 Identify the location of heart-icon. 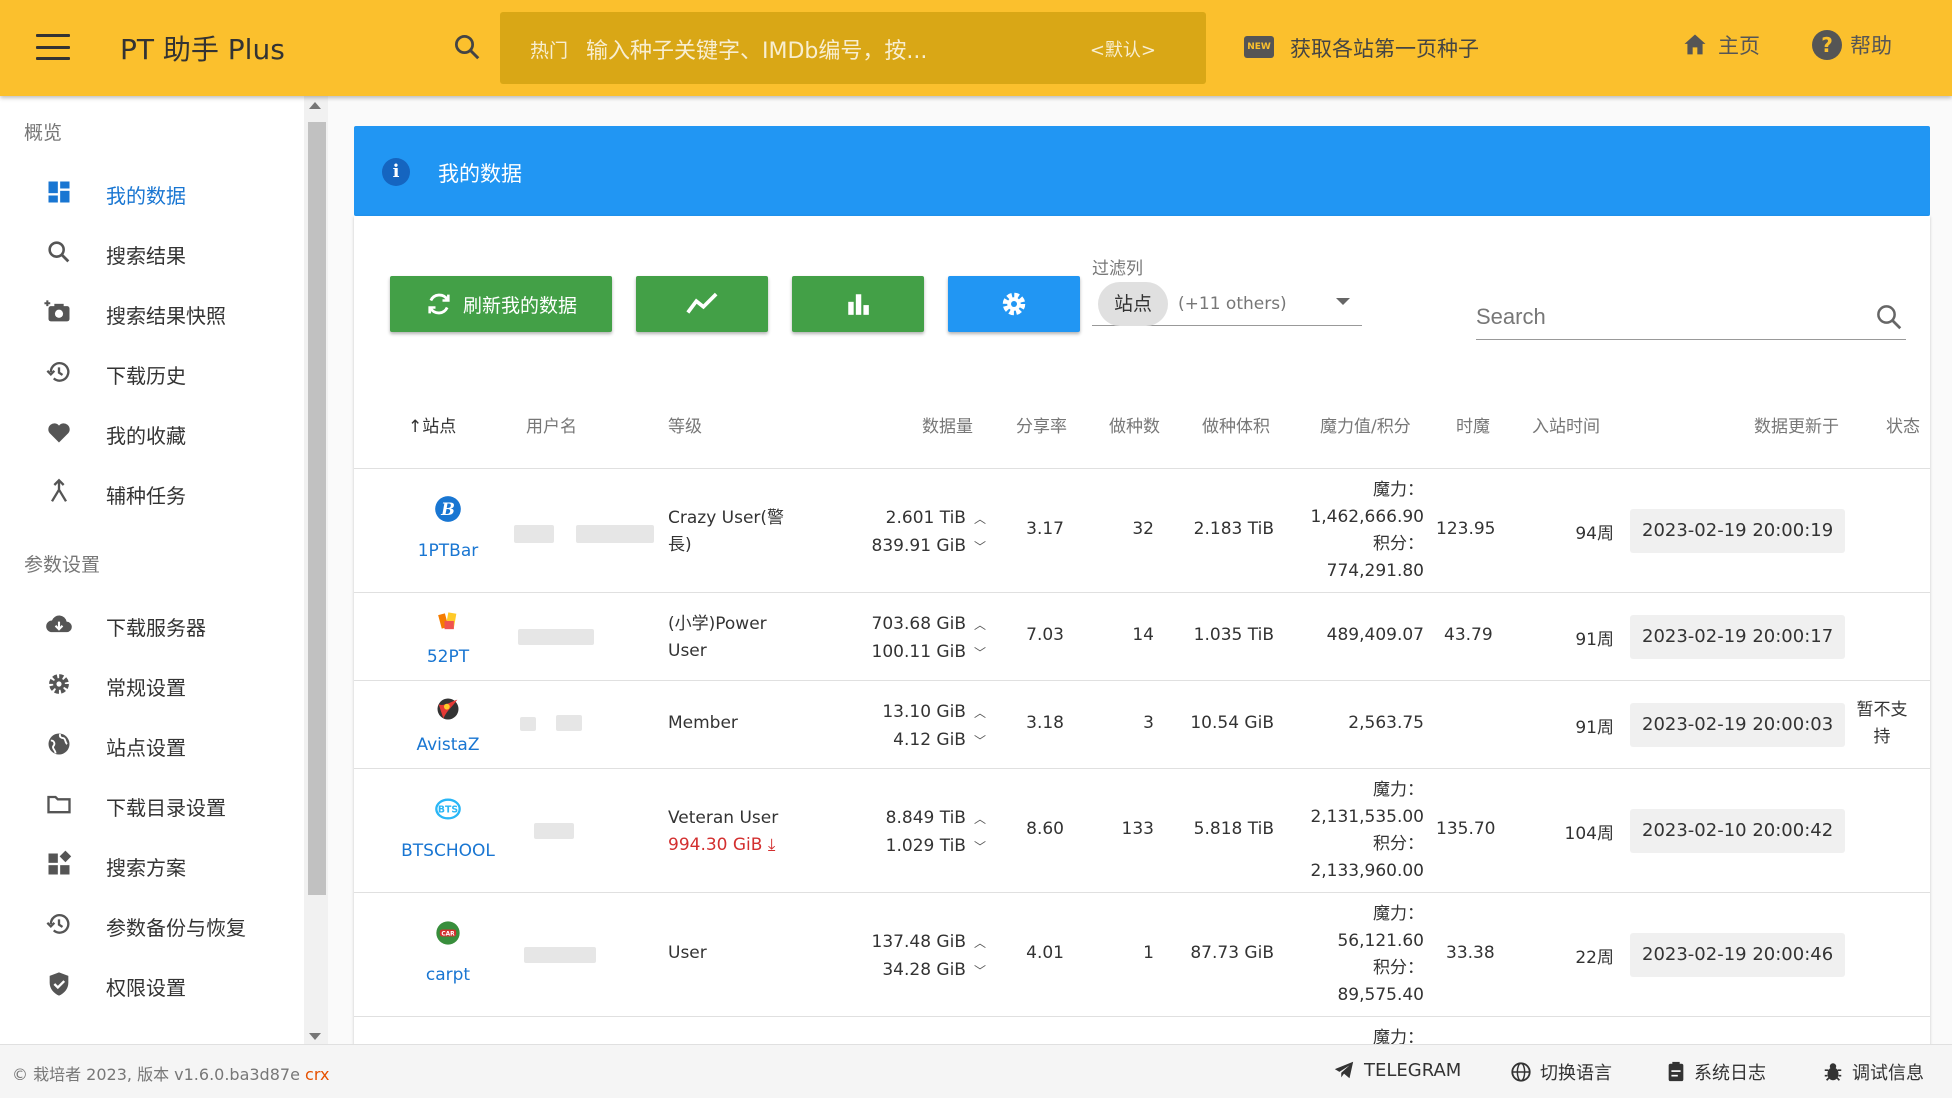
(59, 433).